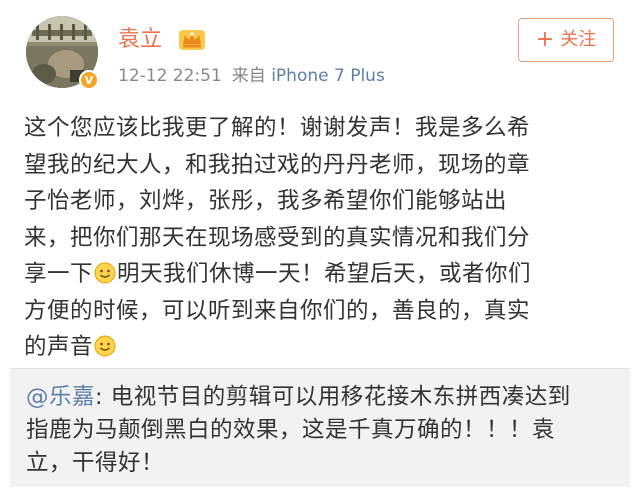 The height and width of the screenshot is (492, 640). I want to click on post-meta: 12-12 22:51 来自 iPhone 7 Plus, so click(251, 76).